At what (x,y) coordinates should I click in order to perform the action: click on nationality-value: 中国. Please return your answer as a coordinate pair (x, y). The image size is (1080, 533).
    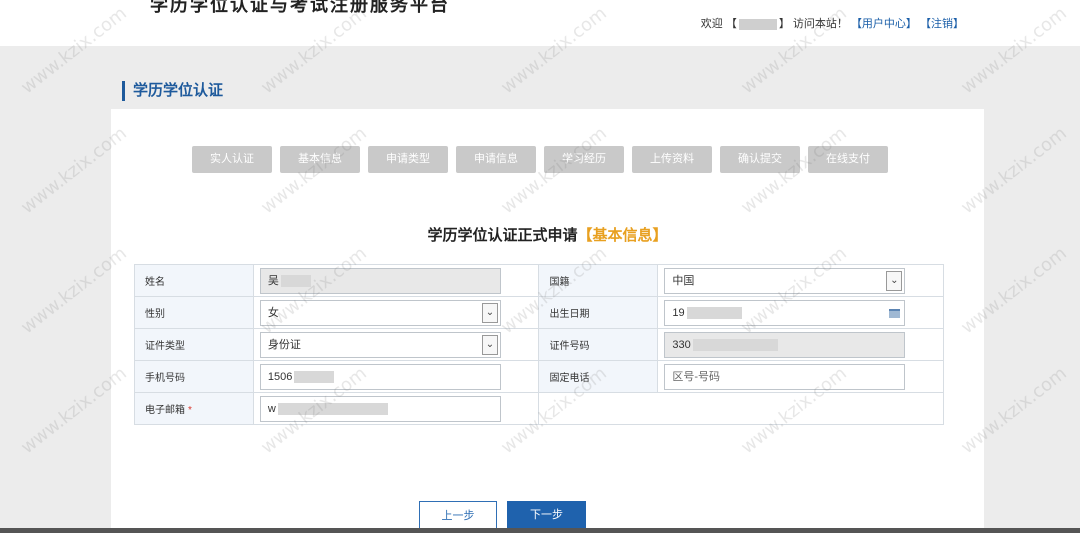
    Looking at the image, I should click on (683, 280).